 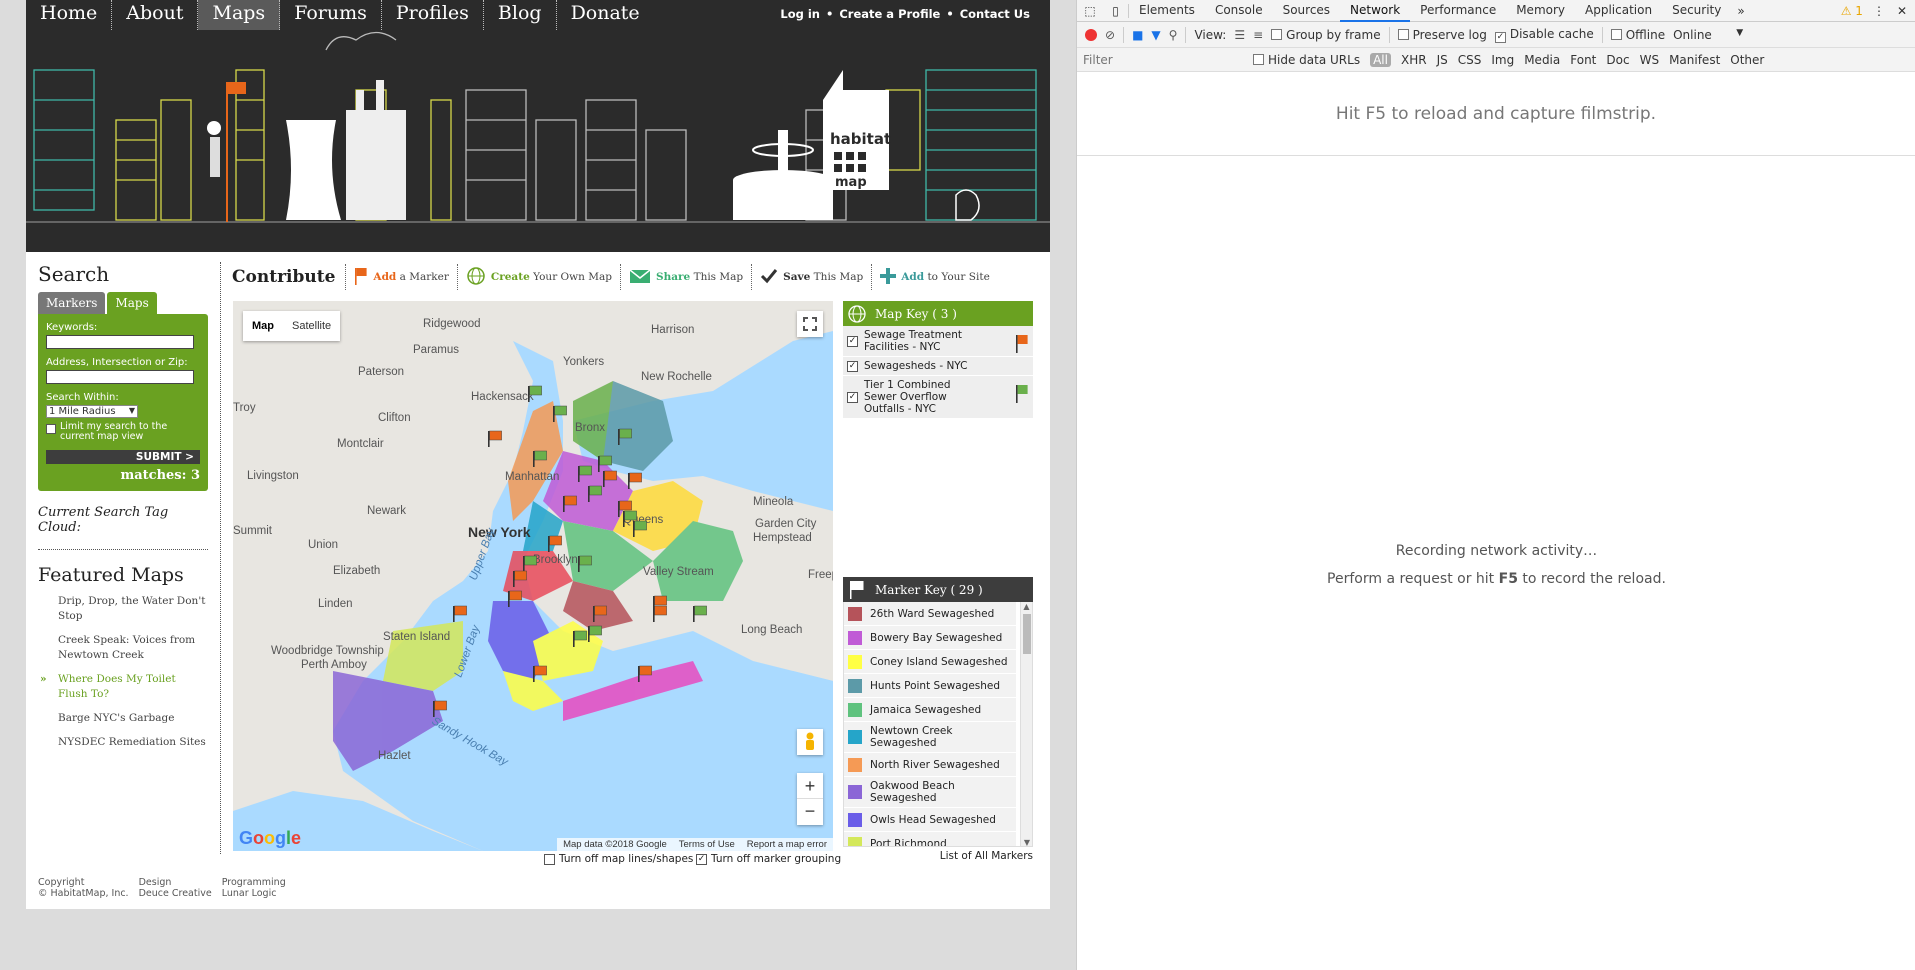 What do you see at coordinates (930, 614) in the screenshot?
I see `marker-key-item: 26th Ward Sewageshed` at bounding box center [930, 614].